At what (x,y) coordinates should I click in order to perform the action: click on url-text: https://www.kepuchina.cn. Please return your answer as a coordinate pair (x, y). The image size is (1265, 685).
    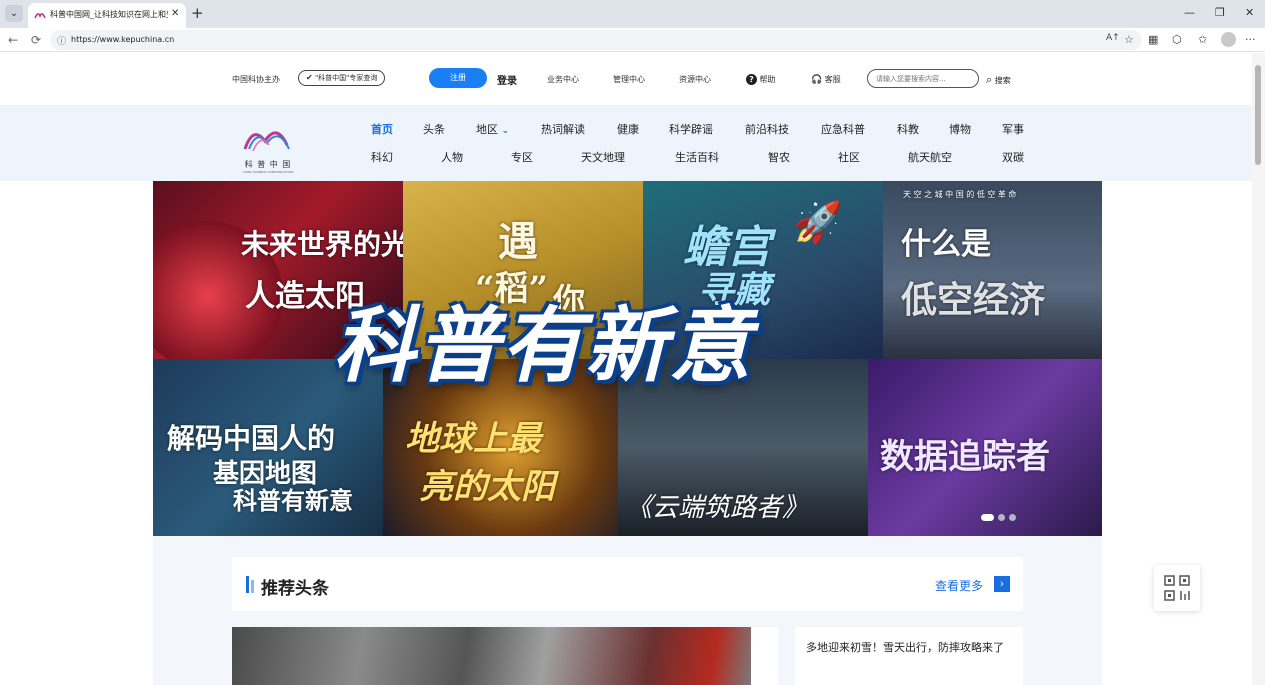
    Looking at the image, I should click on (122, 39).